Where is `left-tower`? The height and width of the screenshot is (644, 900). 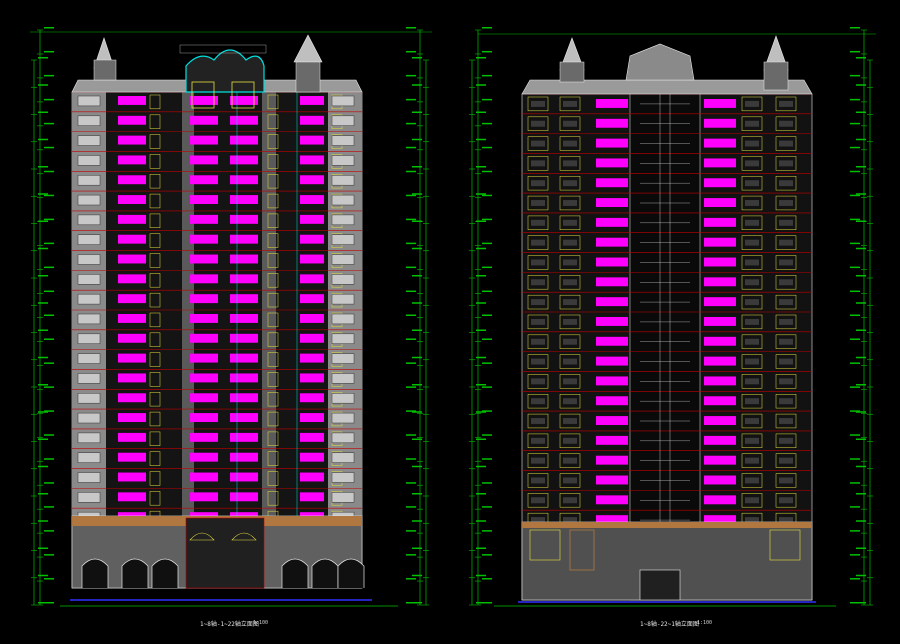 left-tower is located at coordinates (572, 72).